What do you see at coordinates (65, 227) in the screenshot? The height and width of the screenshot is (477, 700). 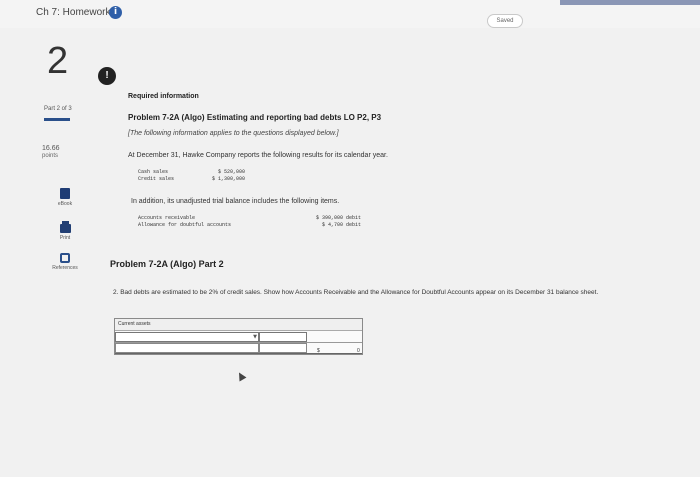 I see `print-icon` at bounding box center [65, 227].